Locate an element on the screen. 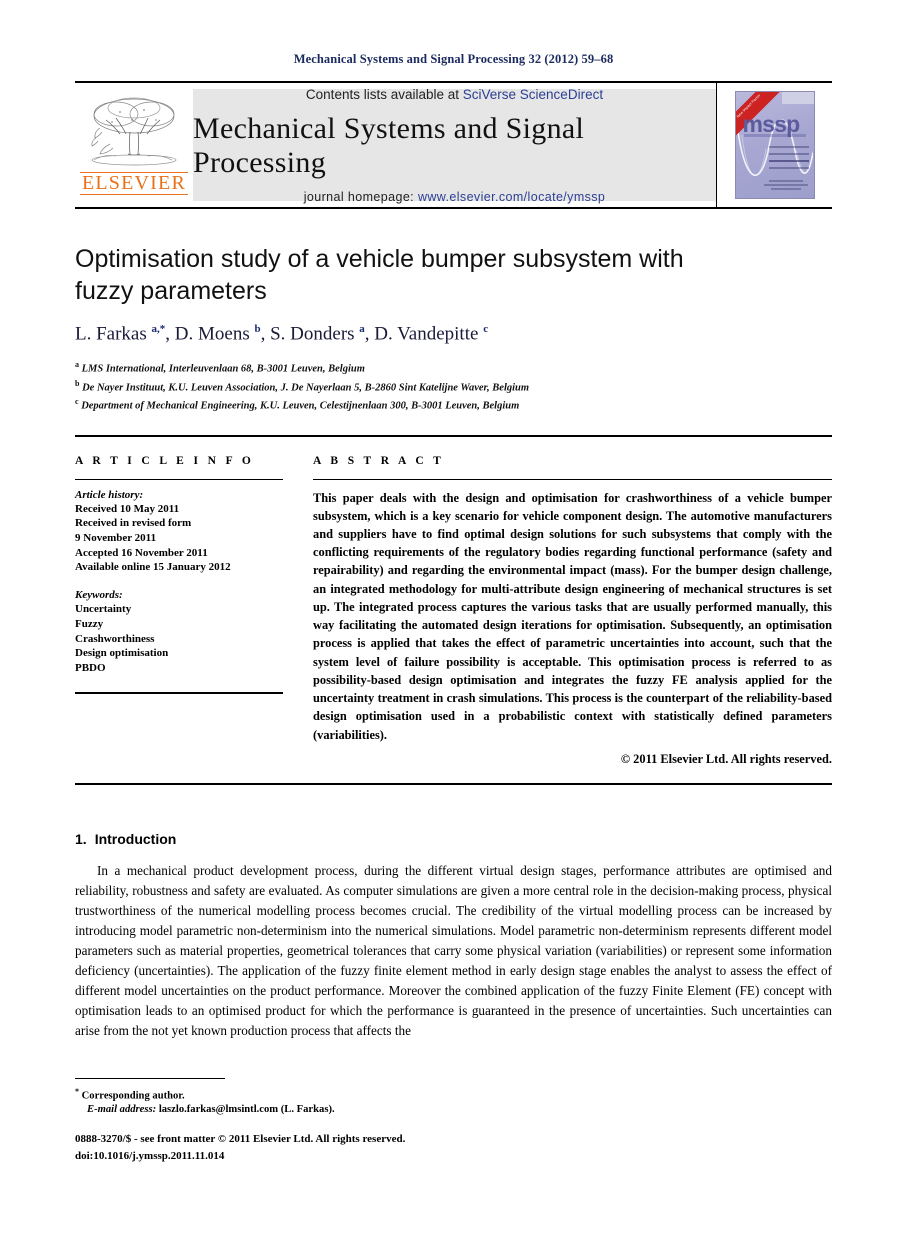 The image size is (907, 1238). keyword-item: Uncertainty is located at coordinates (103, 609).